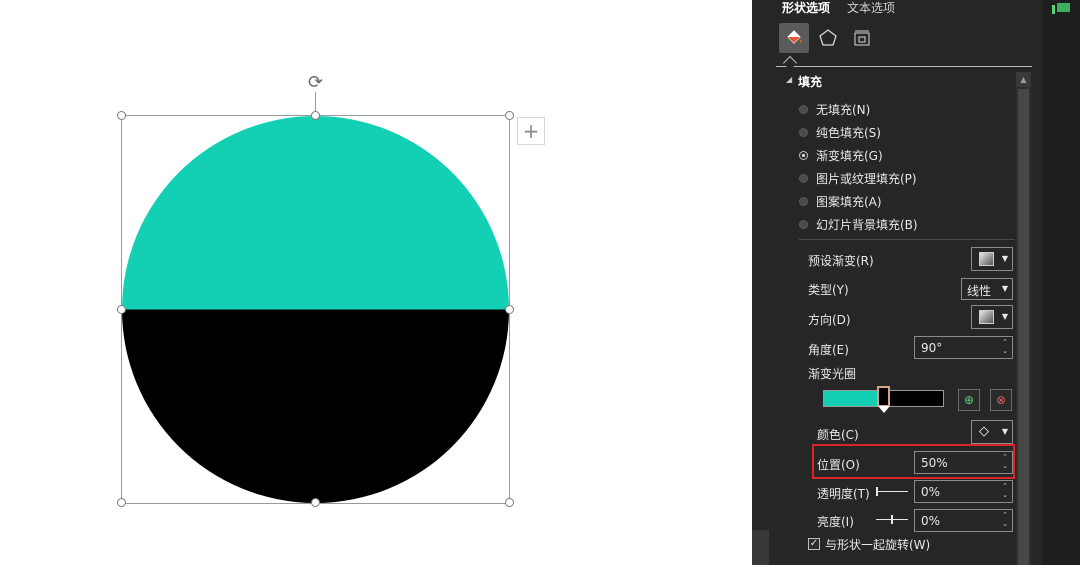 The height and width of the screenshot is (565, 1080). I want to click on brightness-spinner: ⌃⌄, so click(963, 520).